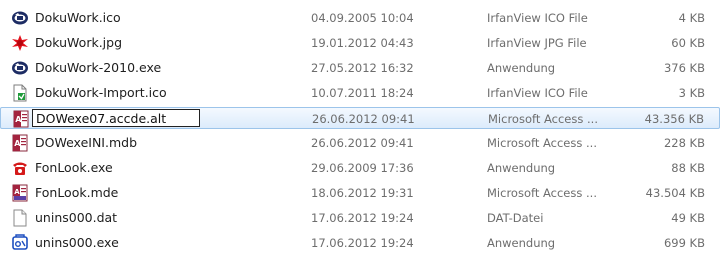 The image size is (720, 269). What do you see at coordinates (674, 119) in the screenshot?
I see `file-size: 43.356 KB` at bounding box center [674, 119].